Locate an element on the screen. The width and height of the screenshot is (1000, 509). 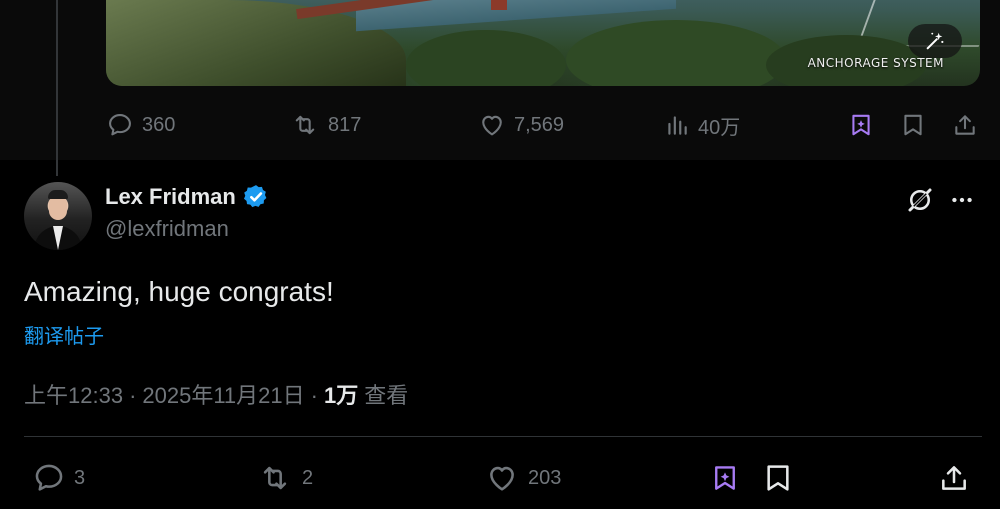
thread-connector-line is located at coordinates (57, 88).